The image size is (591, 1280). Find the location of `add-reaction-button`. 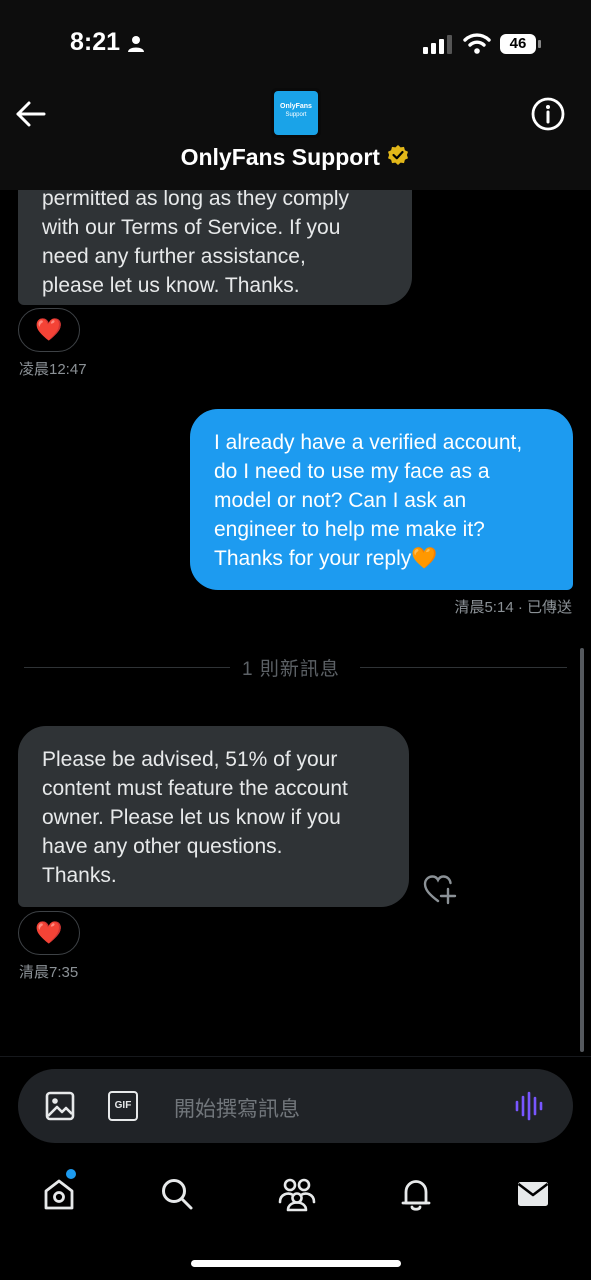

add-reaction-button is located at coordinates (440, 890).